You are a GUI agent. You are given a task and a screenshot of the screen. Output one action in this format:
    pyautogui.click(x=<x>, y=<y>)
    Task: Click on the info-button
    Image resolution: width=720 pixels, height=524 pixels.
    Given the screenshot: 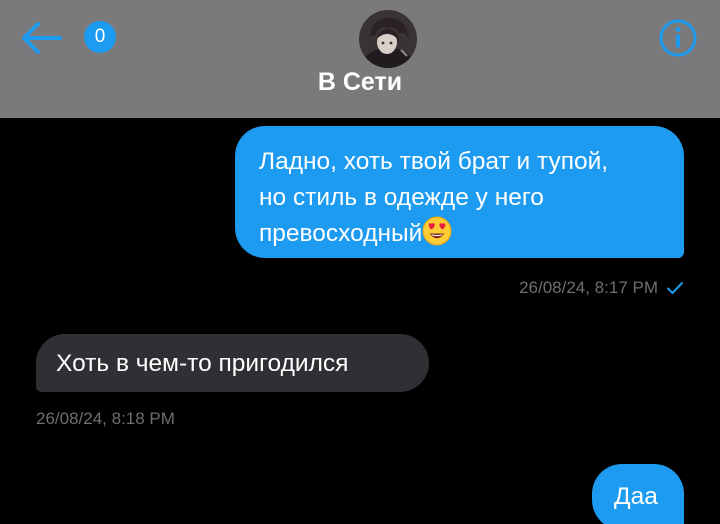 What is the action you would take?
    pyautogui.click(x=678, y=38)
    